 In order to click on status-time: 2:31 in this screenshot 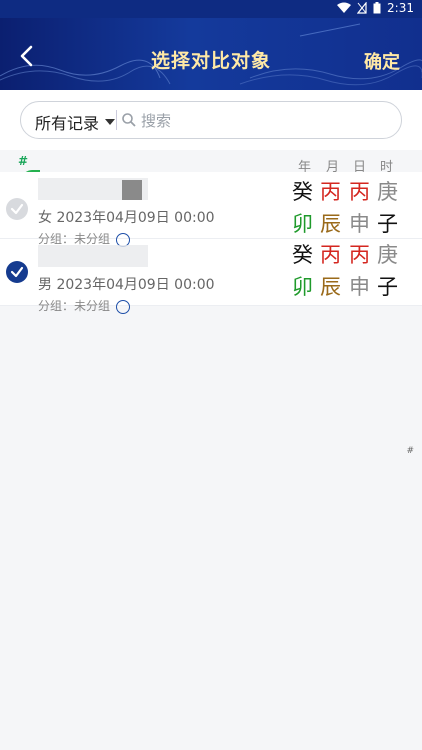, I will do `click(400, 8)`.